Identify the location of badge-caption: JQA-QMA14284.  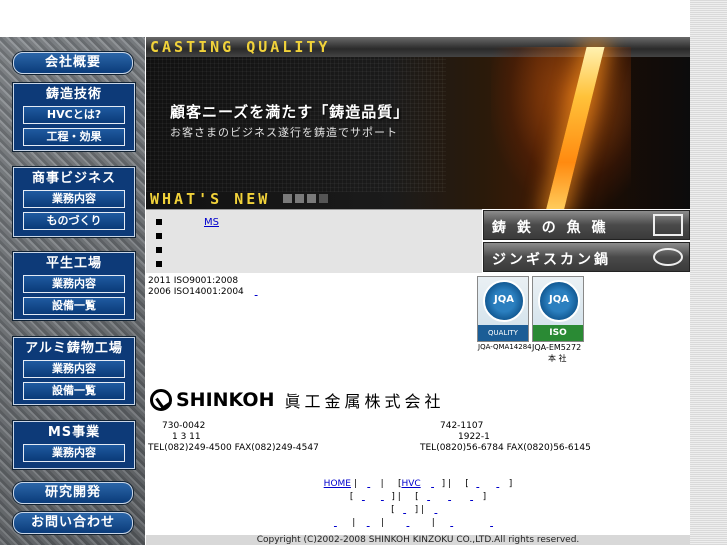
(505, 347).